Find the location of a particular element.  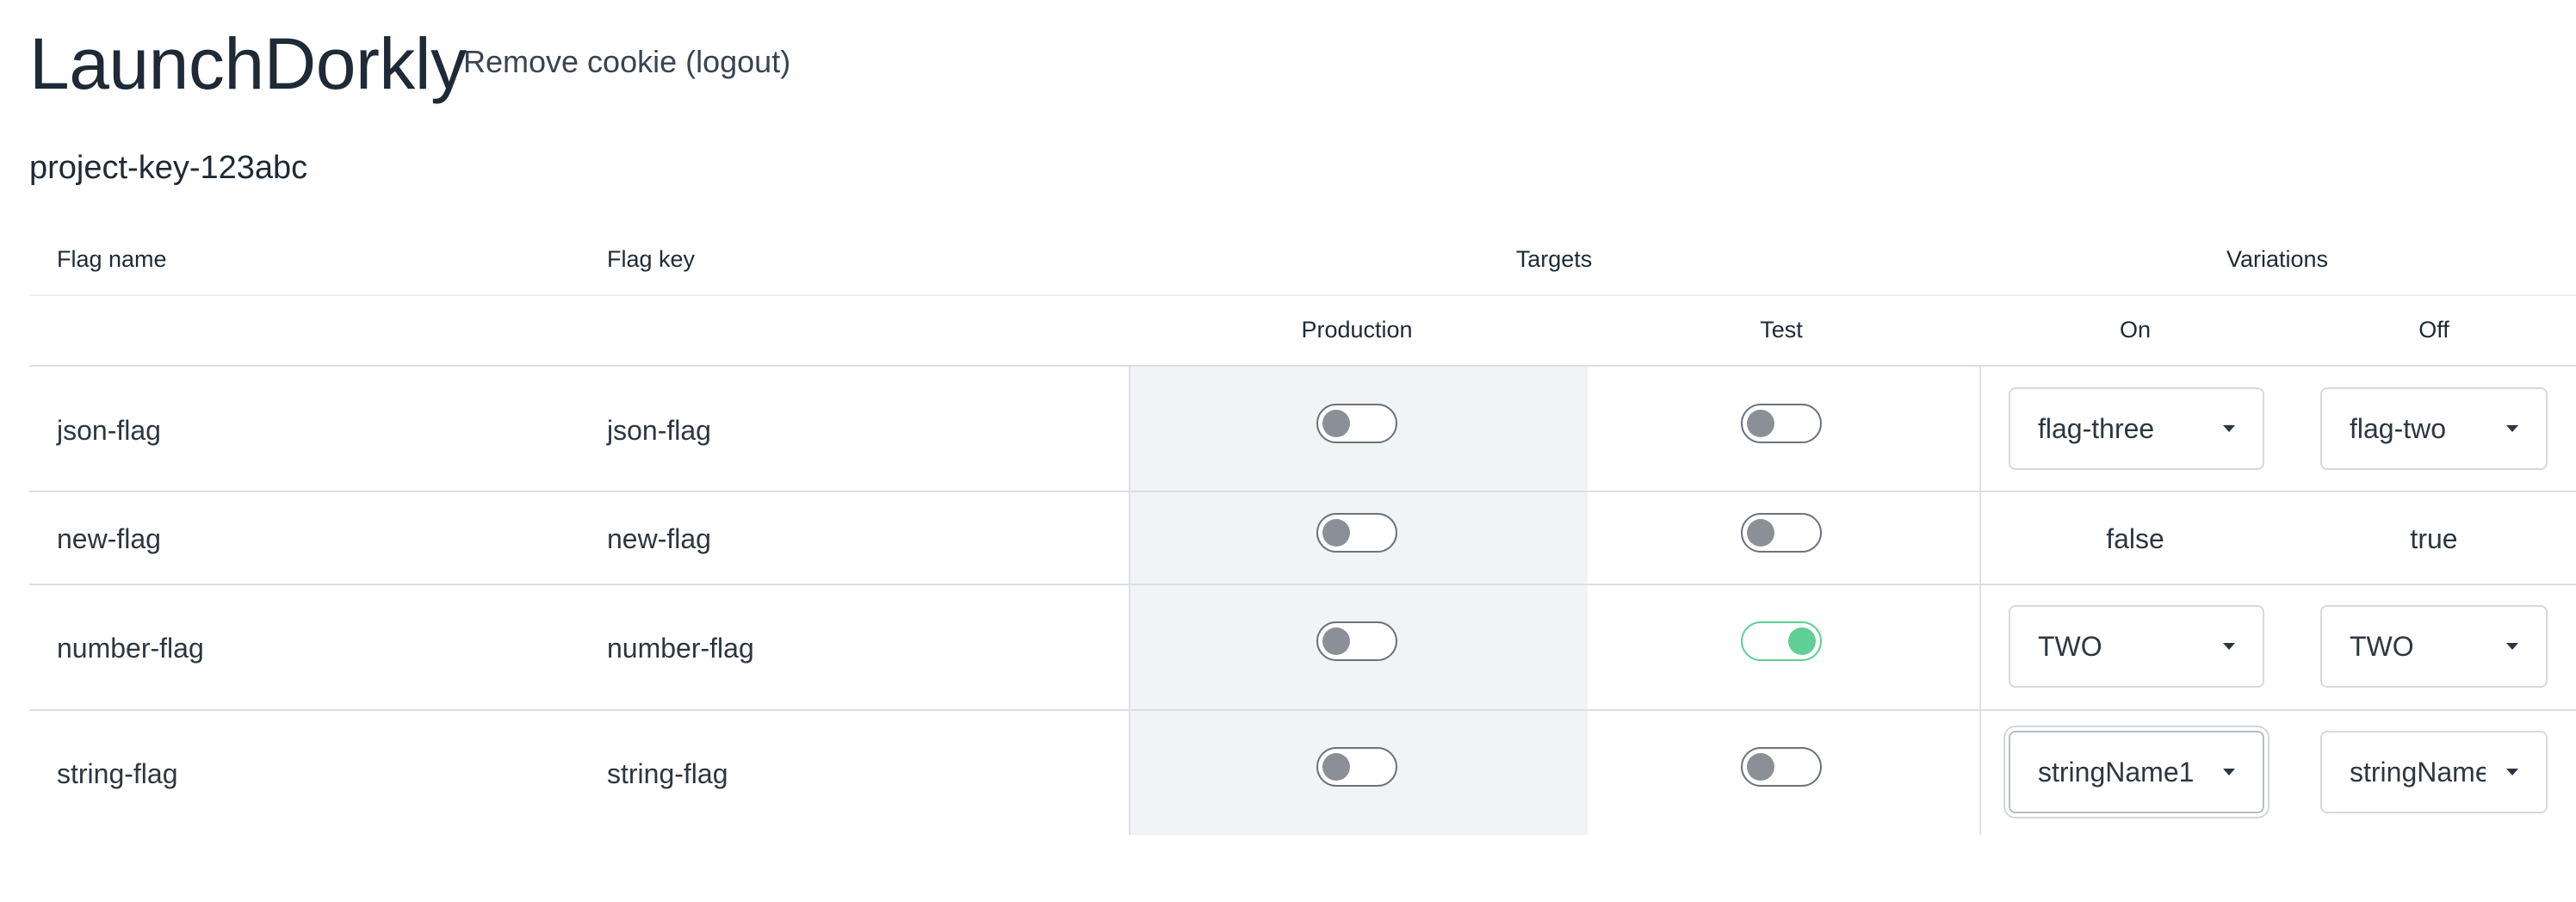

header-production: Production is located at coordinates (1357, 330).